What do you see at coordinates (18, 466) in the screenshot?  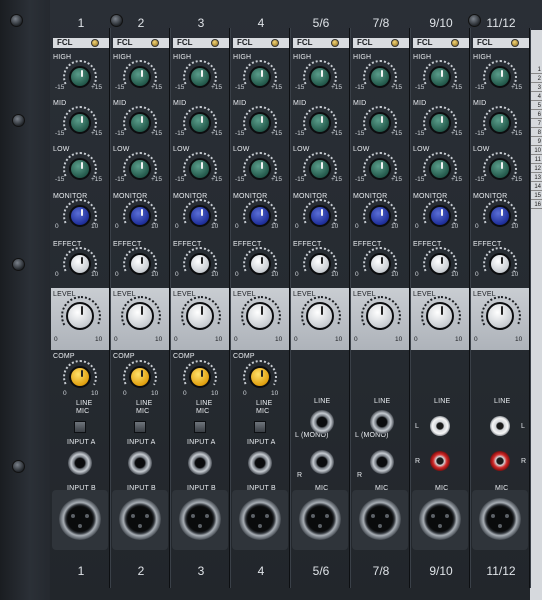 I see `screw` at bounding box center [18, 466].